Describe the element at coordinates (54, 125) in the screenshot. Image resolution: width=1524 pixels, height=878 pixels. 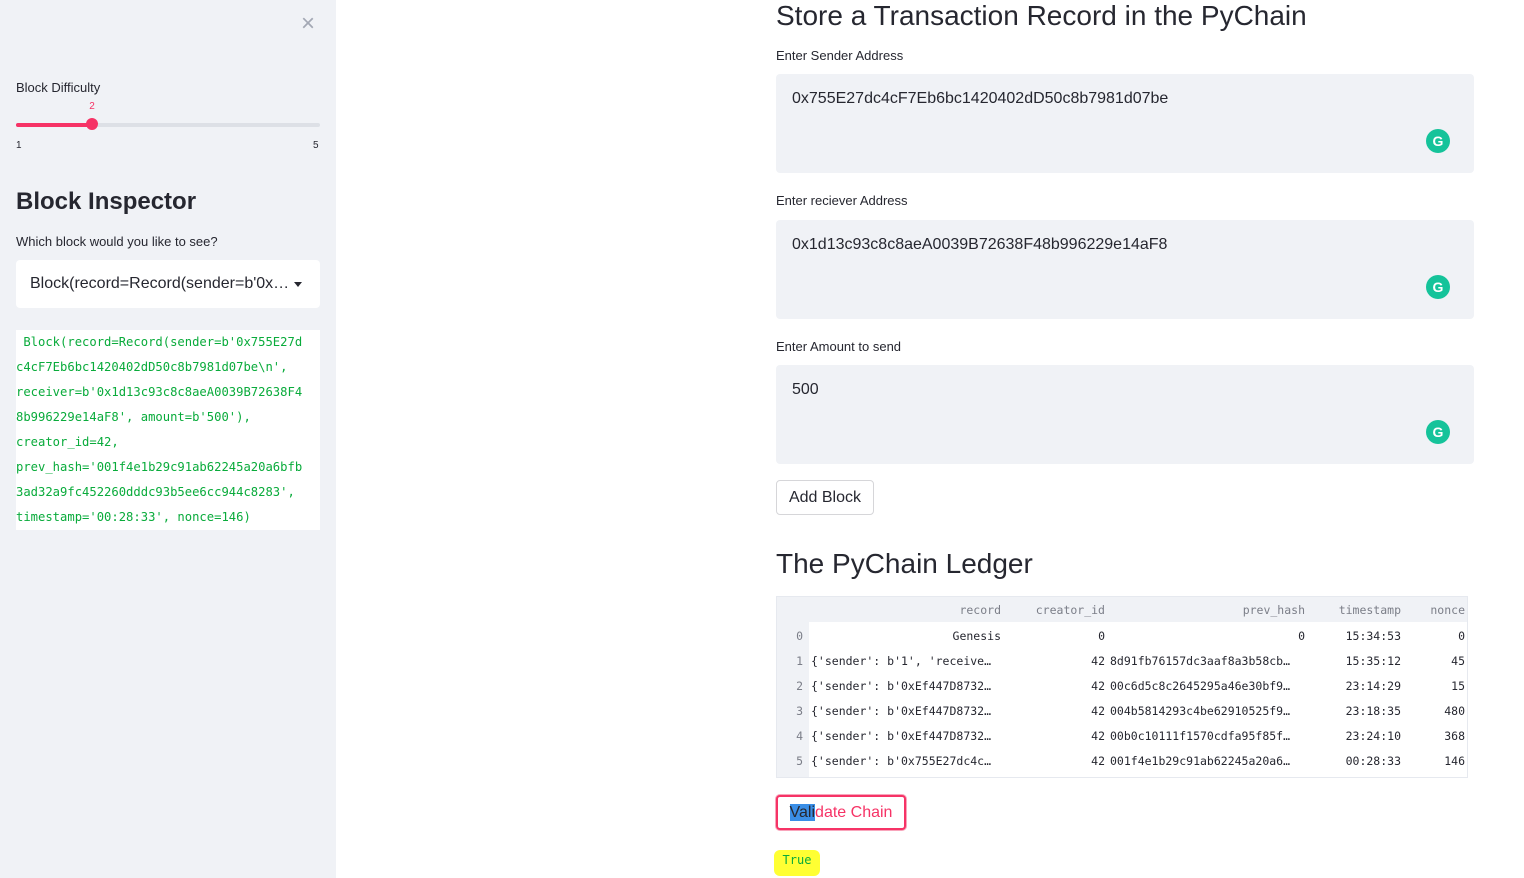
I see `slider-fill` at that location.